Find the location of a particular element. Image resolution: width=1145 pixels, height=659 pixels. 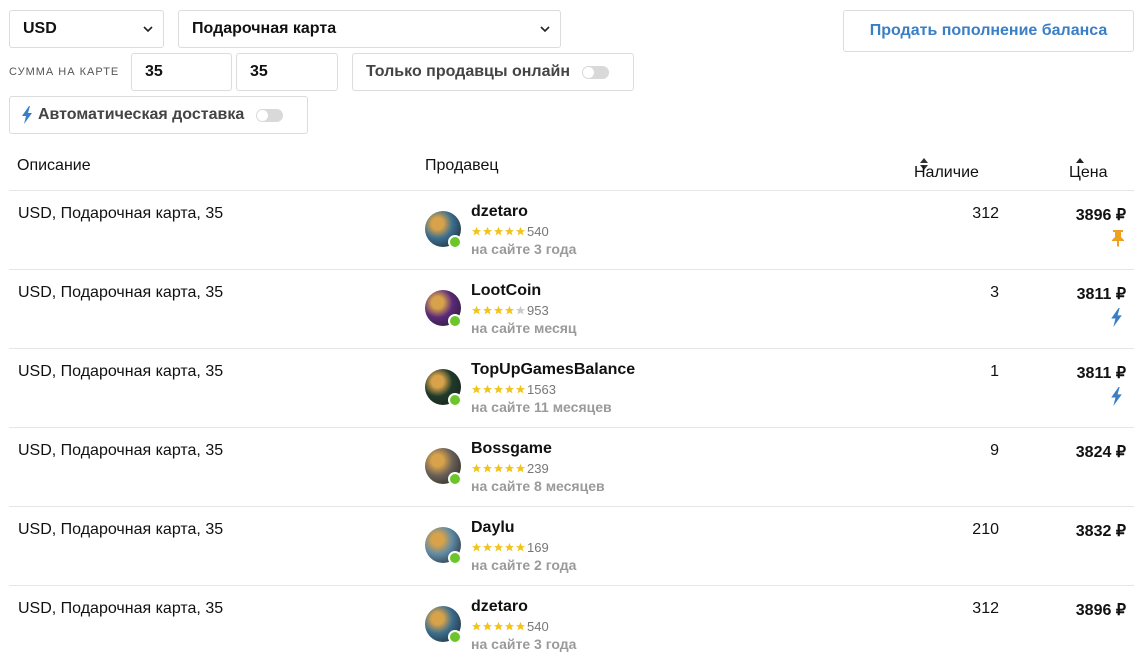

seller-rating: 169 is located at coordinates (510, 547).